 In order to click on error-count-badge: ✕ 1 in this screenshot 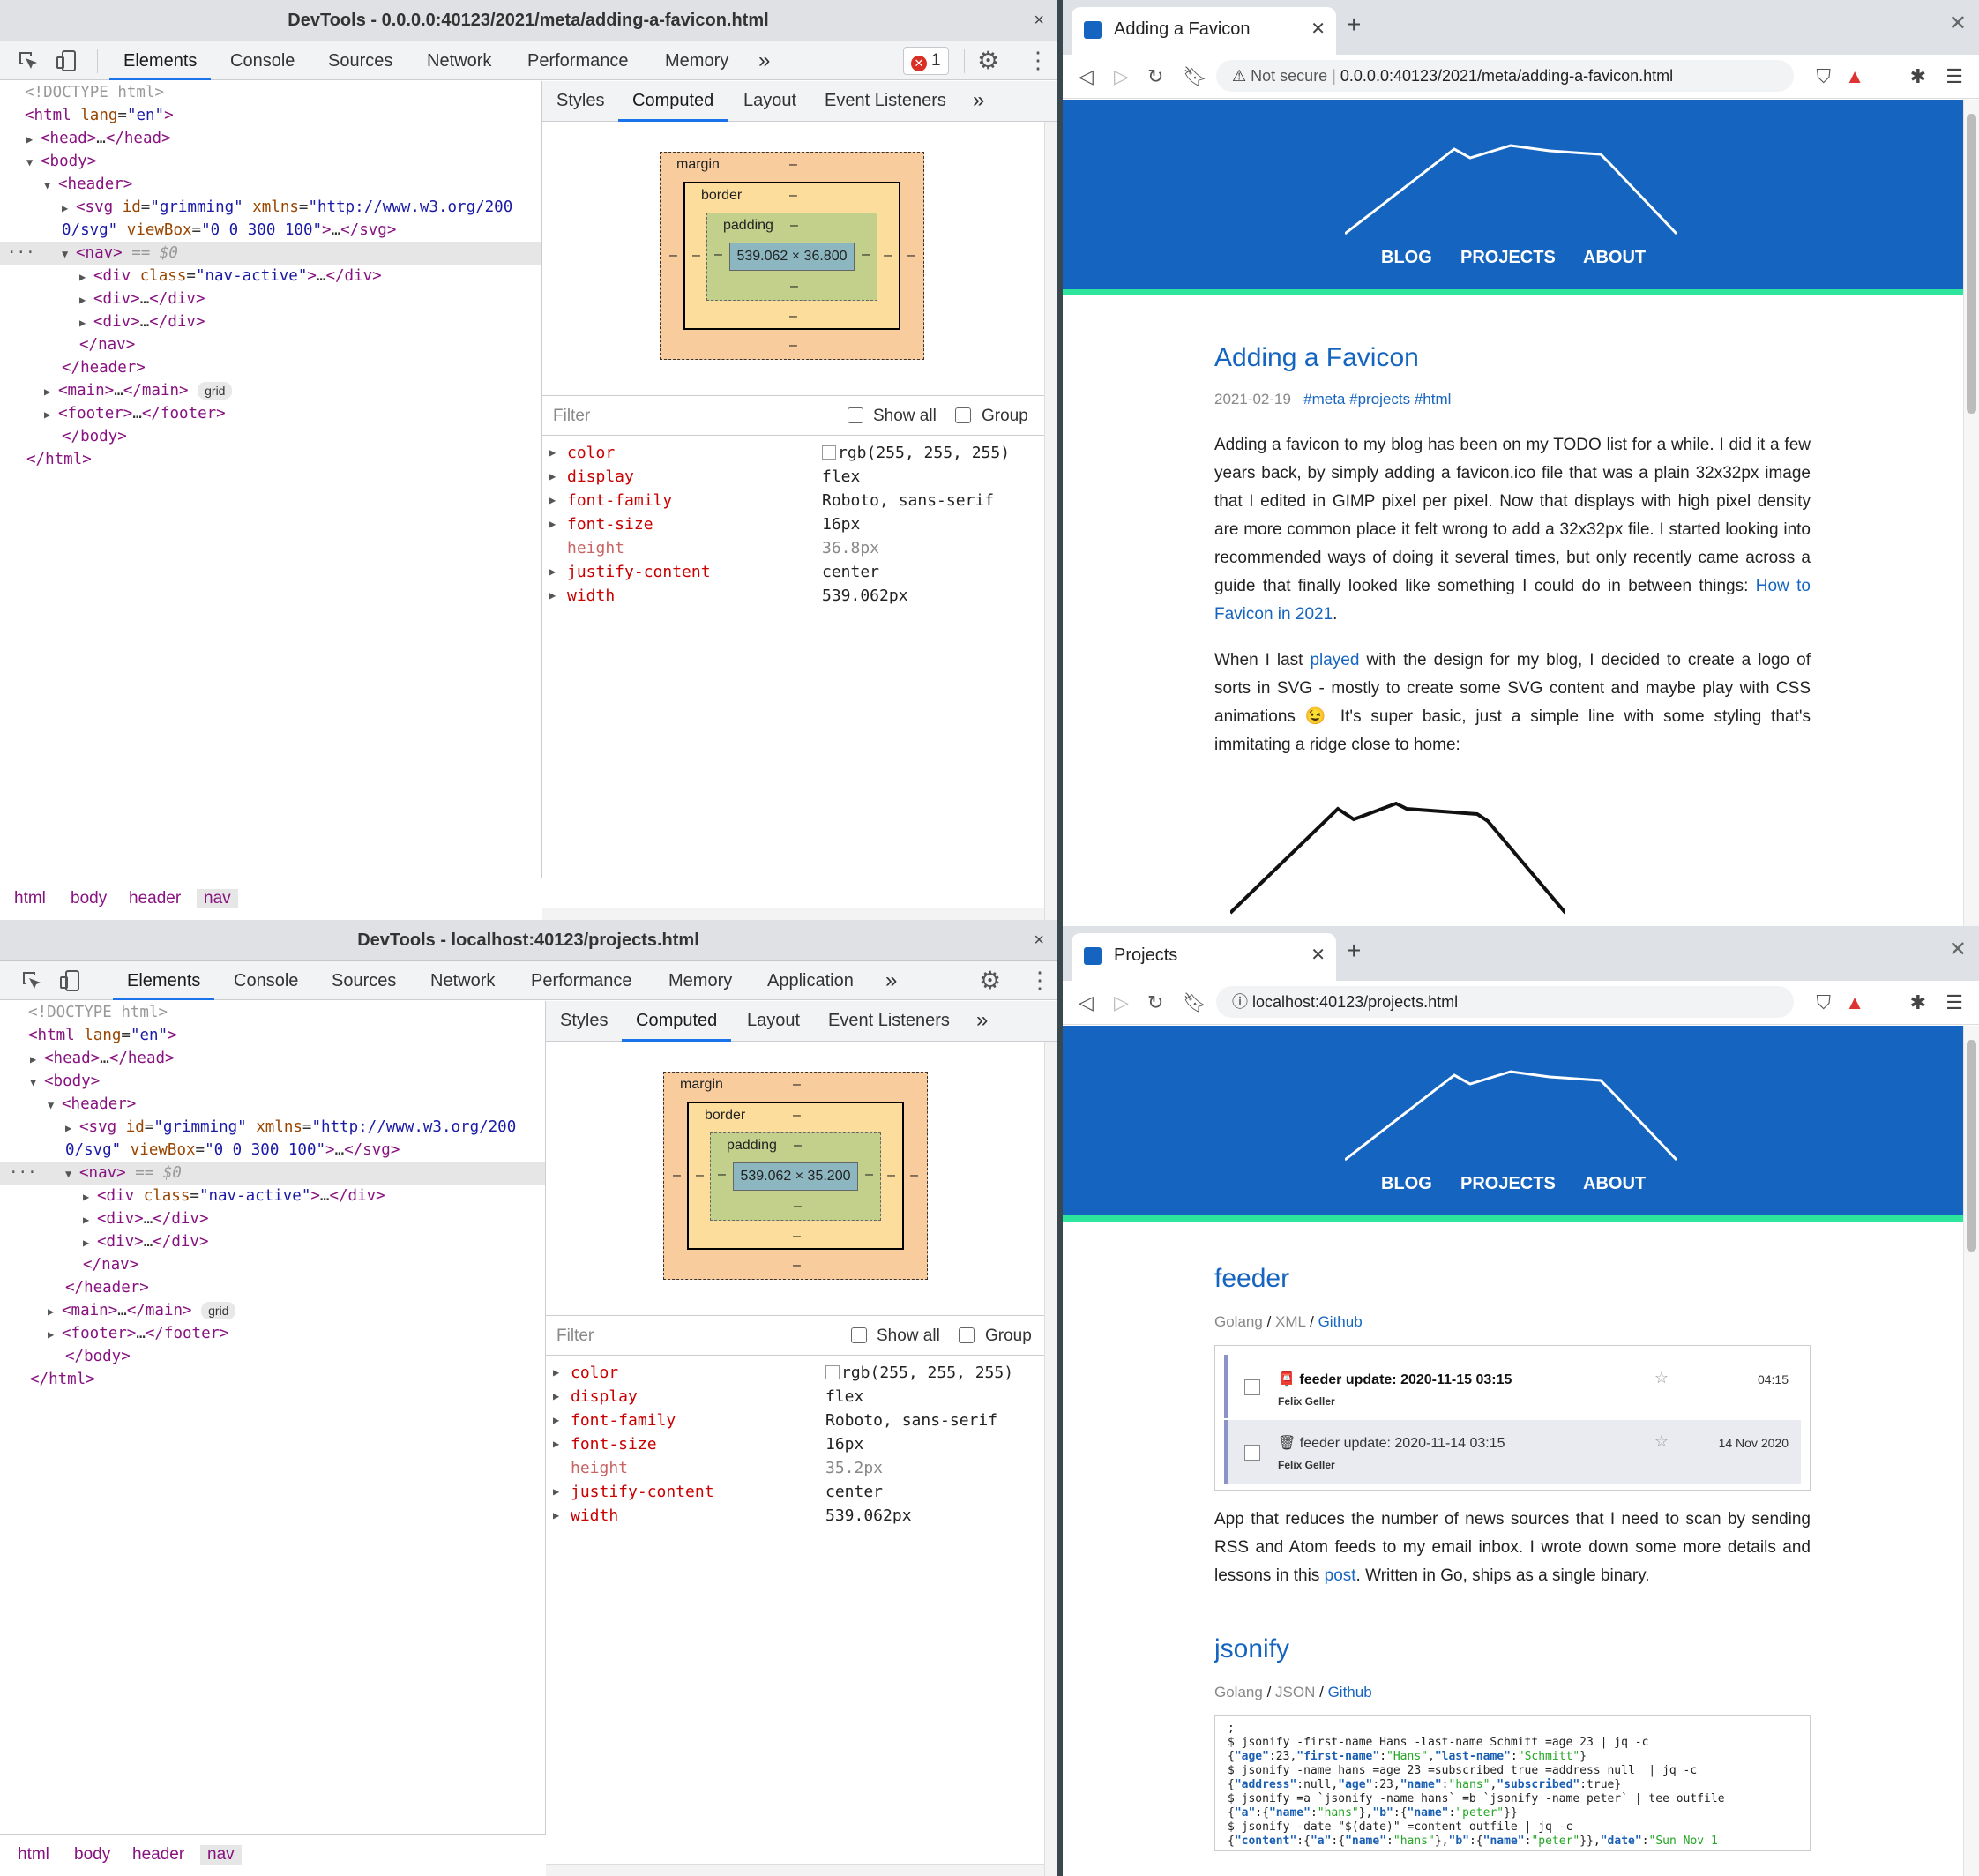, I will do `click(926, 61)`.